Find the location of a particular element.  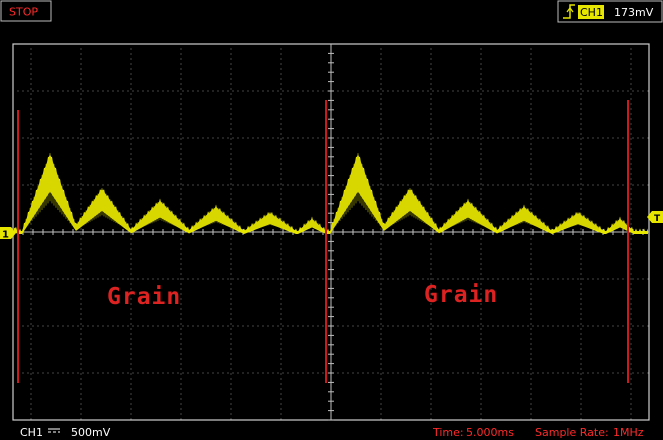

run-state-label: STOP is located at coordinates (23, 12).